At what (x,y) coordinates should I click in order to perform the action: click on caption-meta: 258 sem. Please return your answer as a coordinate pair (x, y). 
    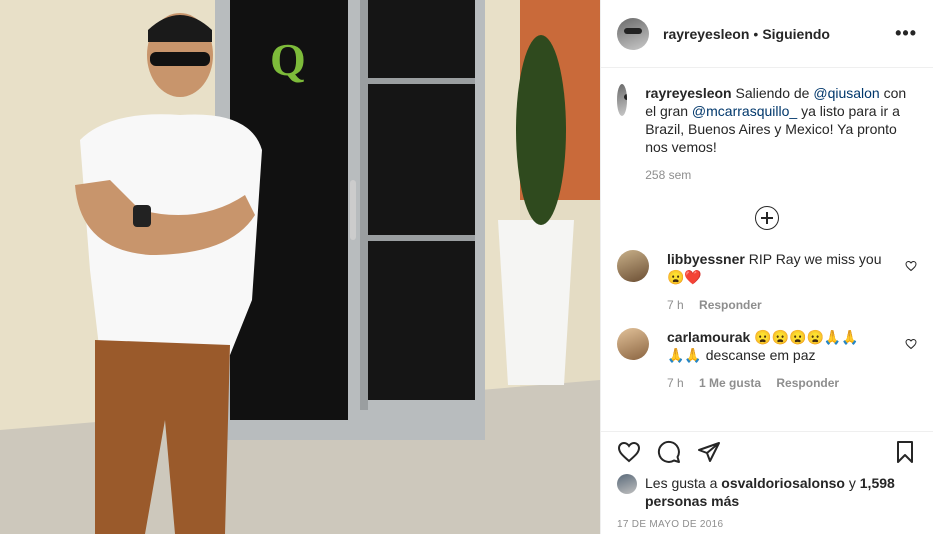
    Looking at the image, I should click on (781, 175).